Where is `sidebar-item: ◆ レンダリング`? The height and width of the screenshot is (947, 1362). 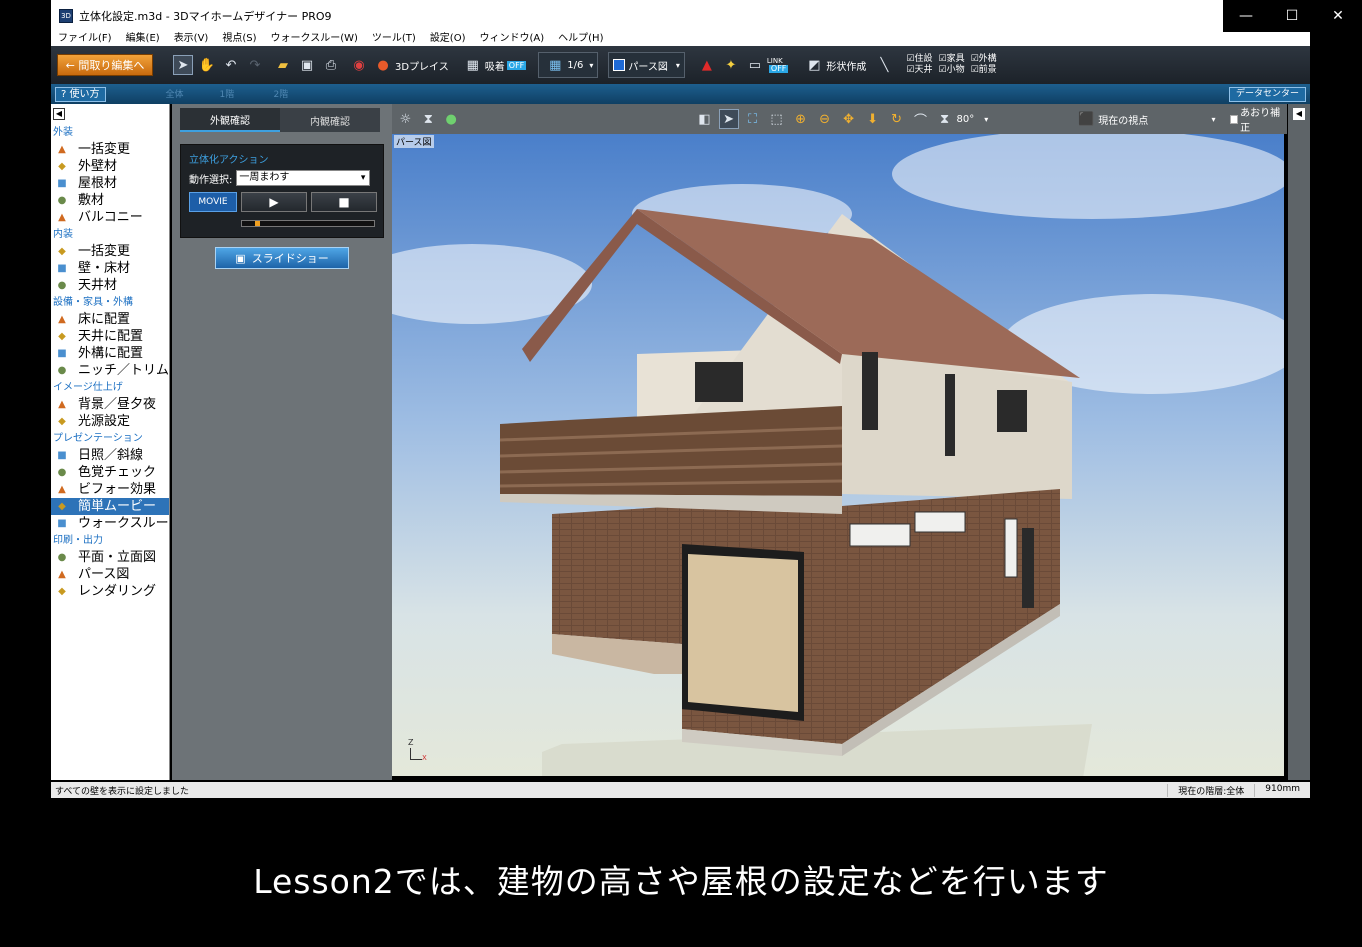 sidebar-item: ◆ レンダリング is located at coordinates (110, 591).